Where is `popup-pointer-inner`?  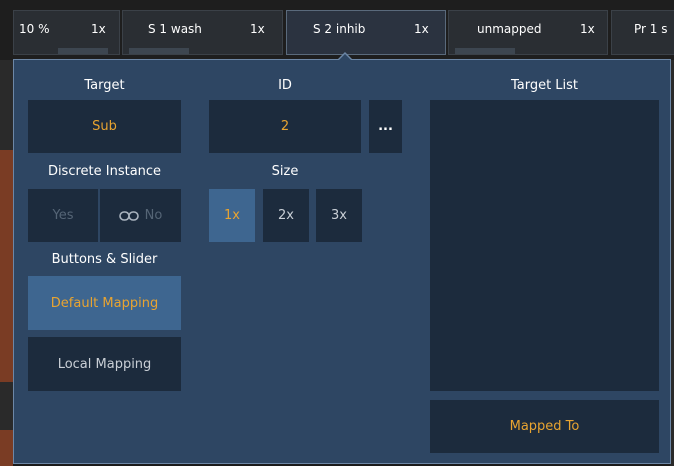 popup-pointer-inner is located at coordinates (345, 57).